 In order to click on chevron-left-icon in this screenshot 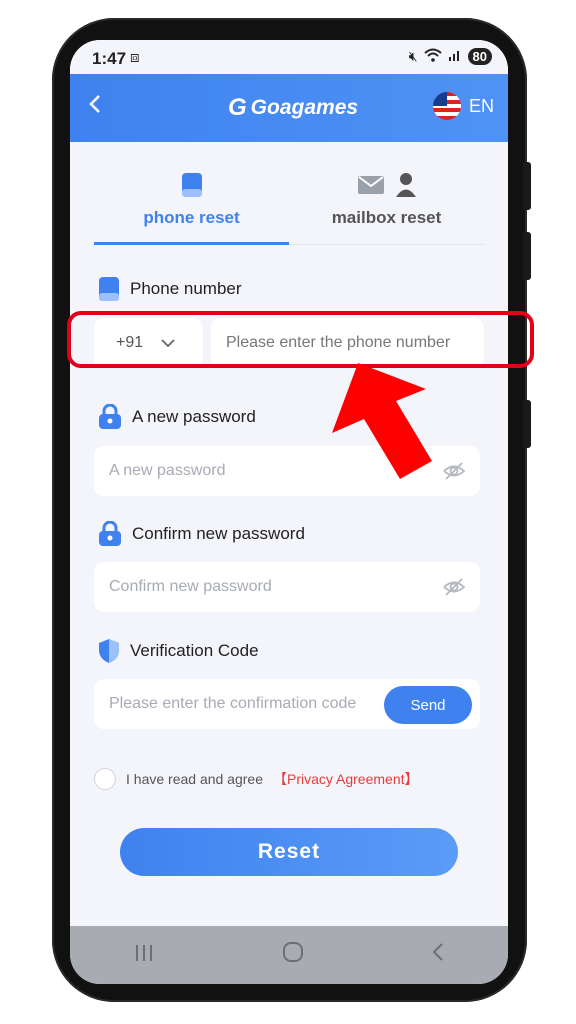, I will do `click(94, 104)`.